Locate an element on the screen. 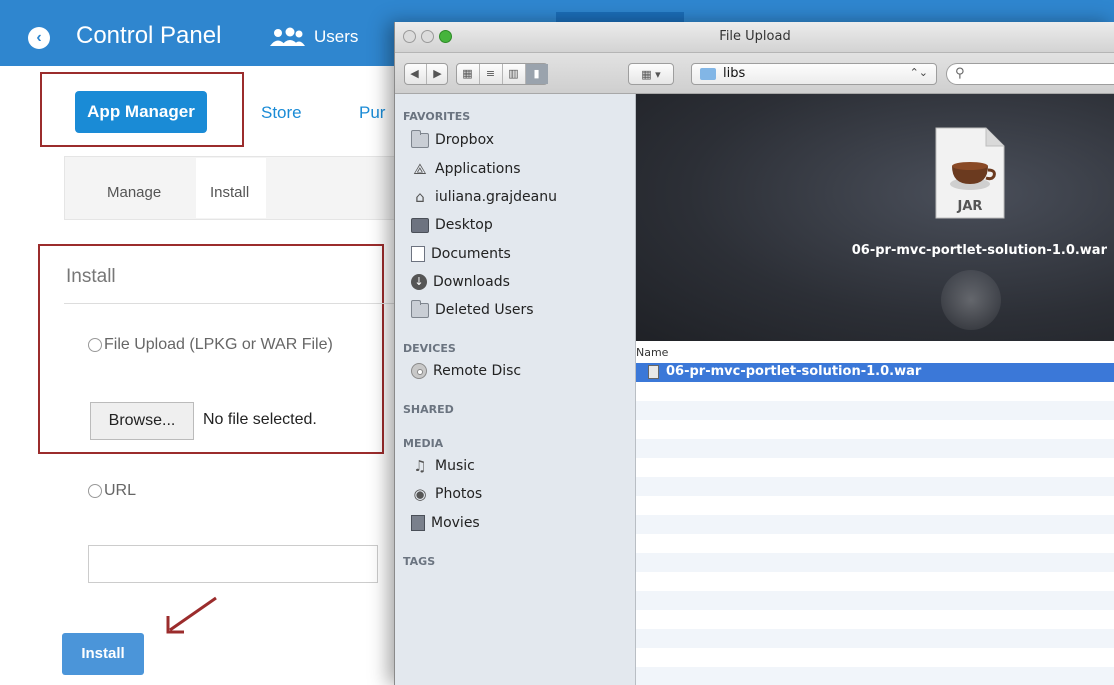  search-icon: ⚲ is located at coordinates (960, 73).